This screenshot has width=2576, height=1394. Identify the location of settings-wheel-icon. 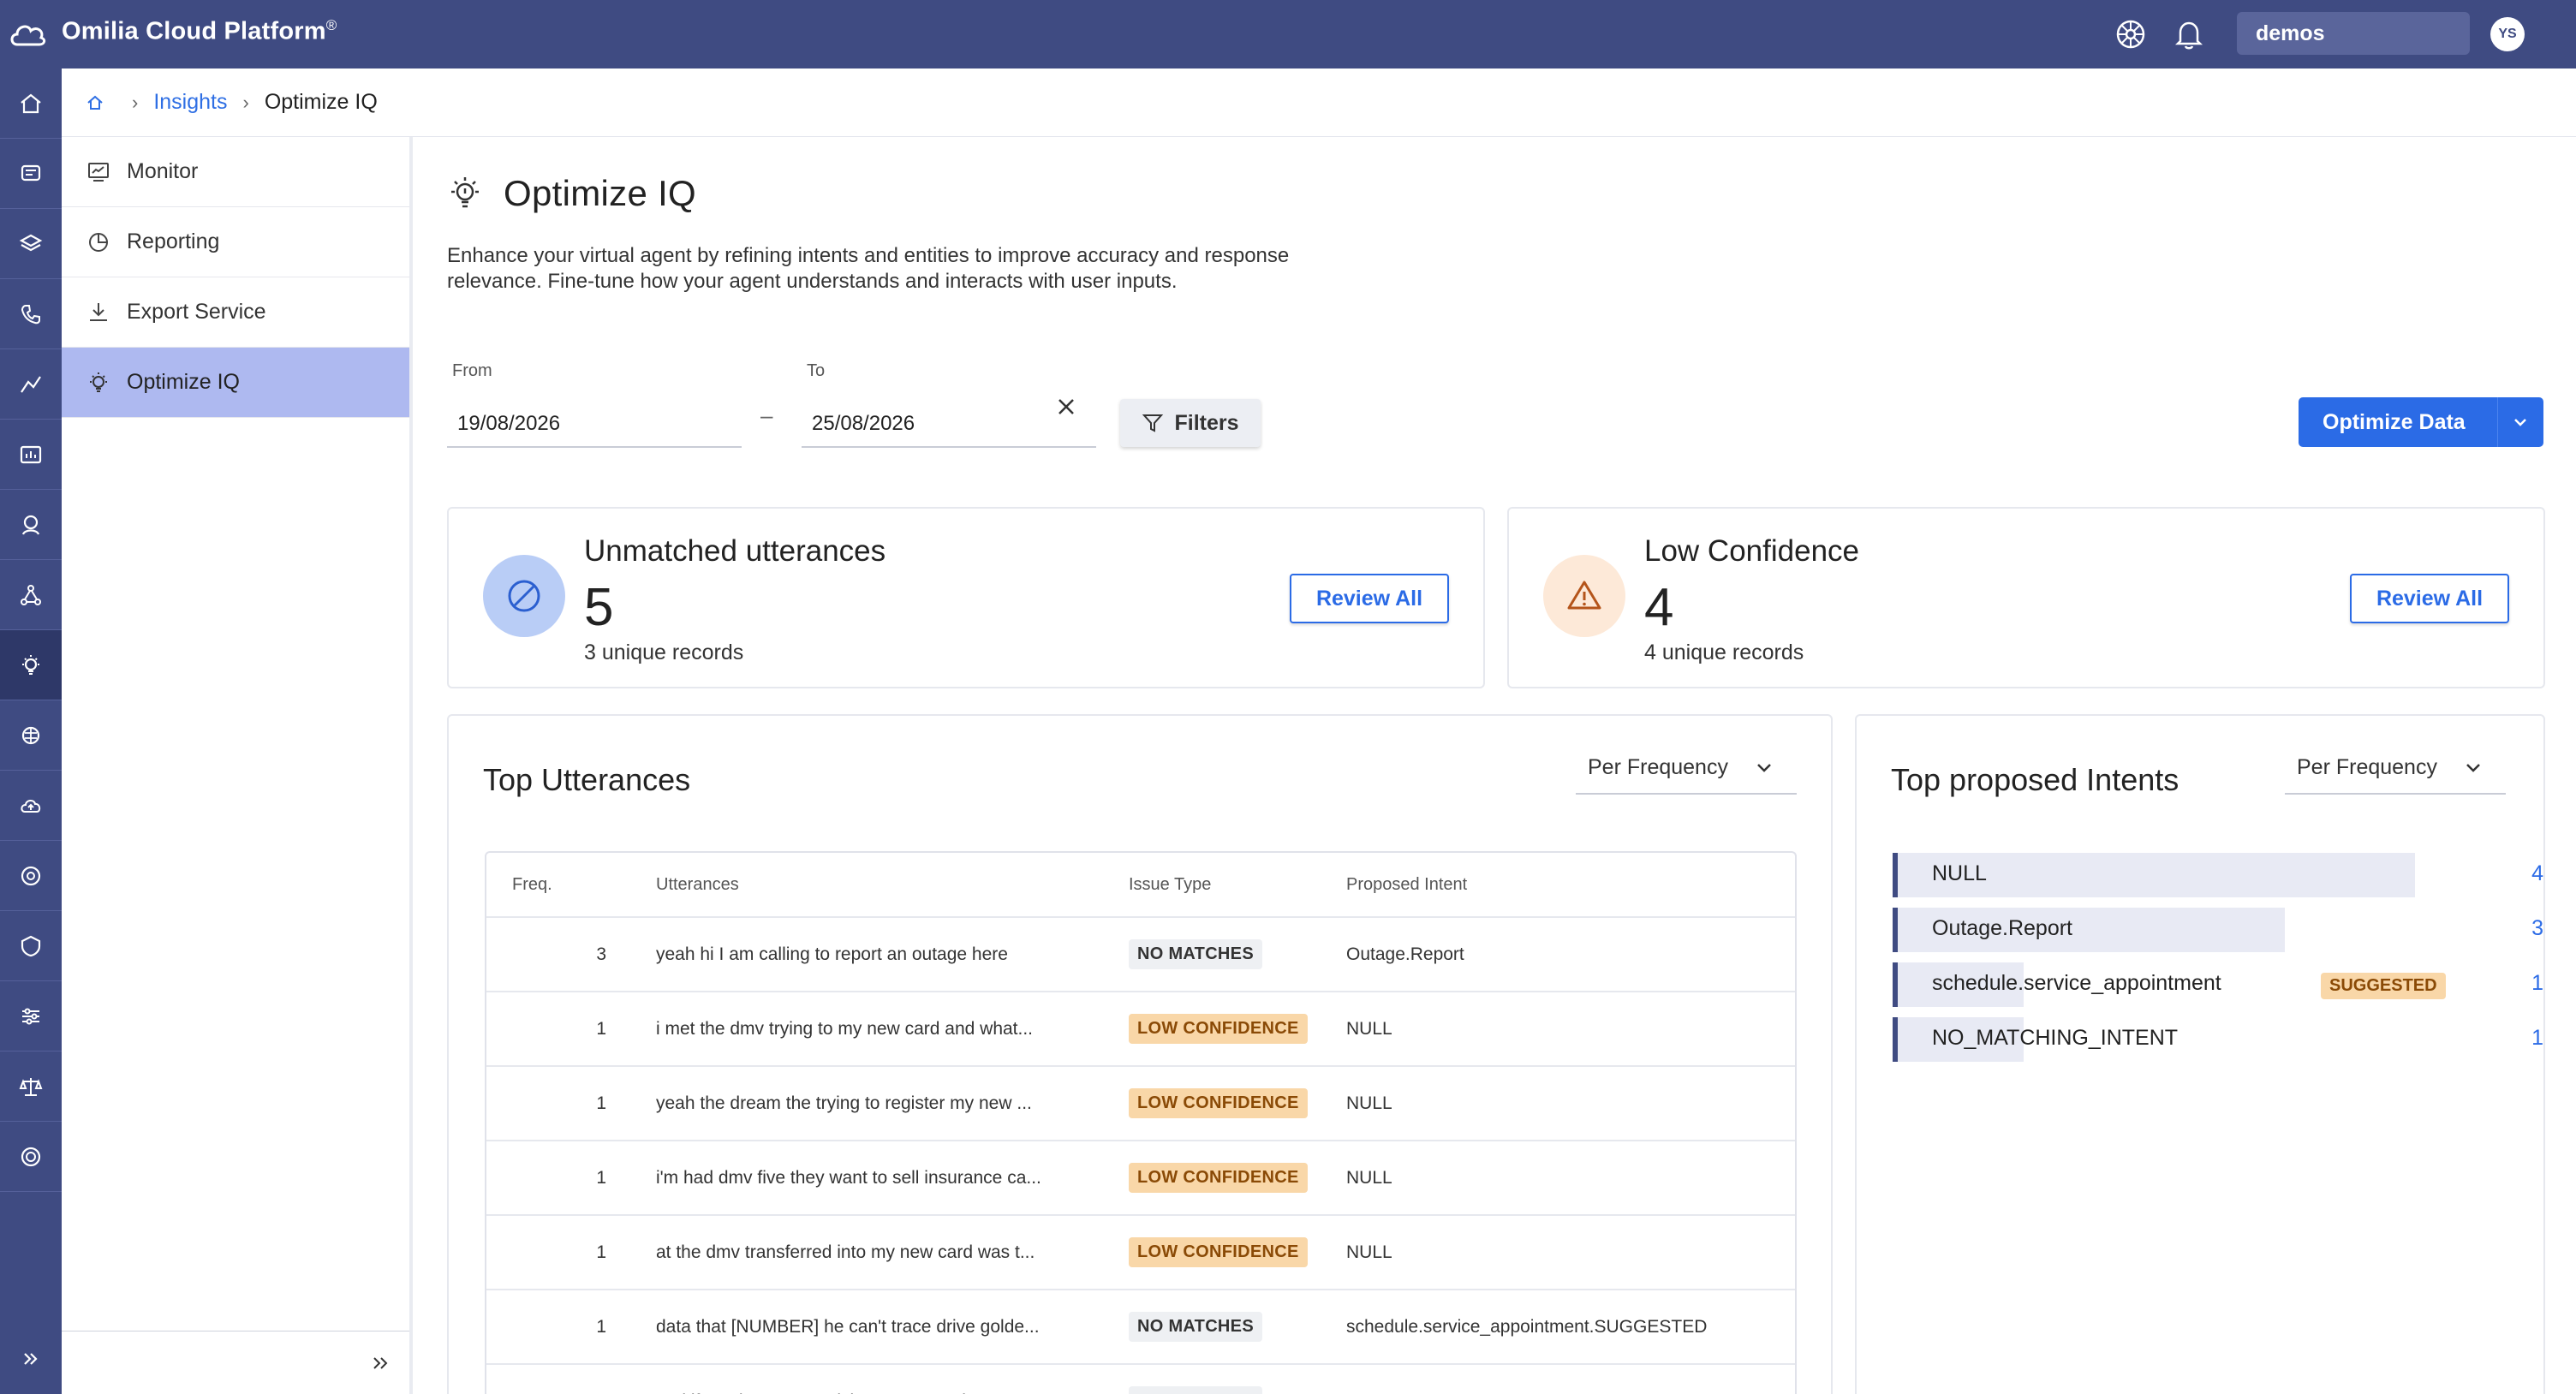
(2131, 34).